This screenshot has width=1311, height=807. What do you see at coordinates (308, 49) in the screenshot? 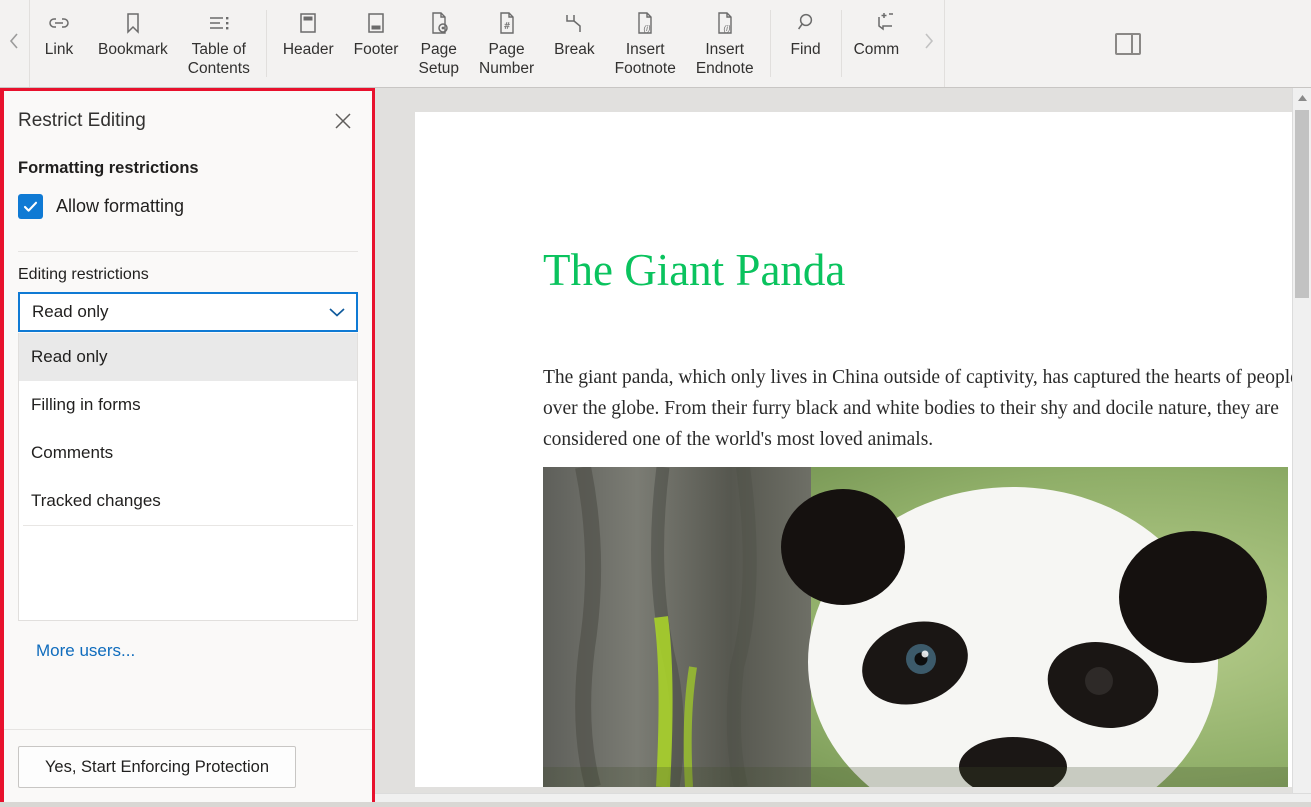
I see `ribbon-button-label: Header` at bounding box center [308, 49].